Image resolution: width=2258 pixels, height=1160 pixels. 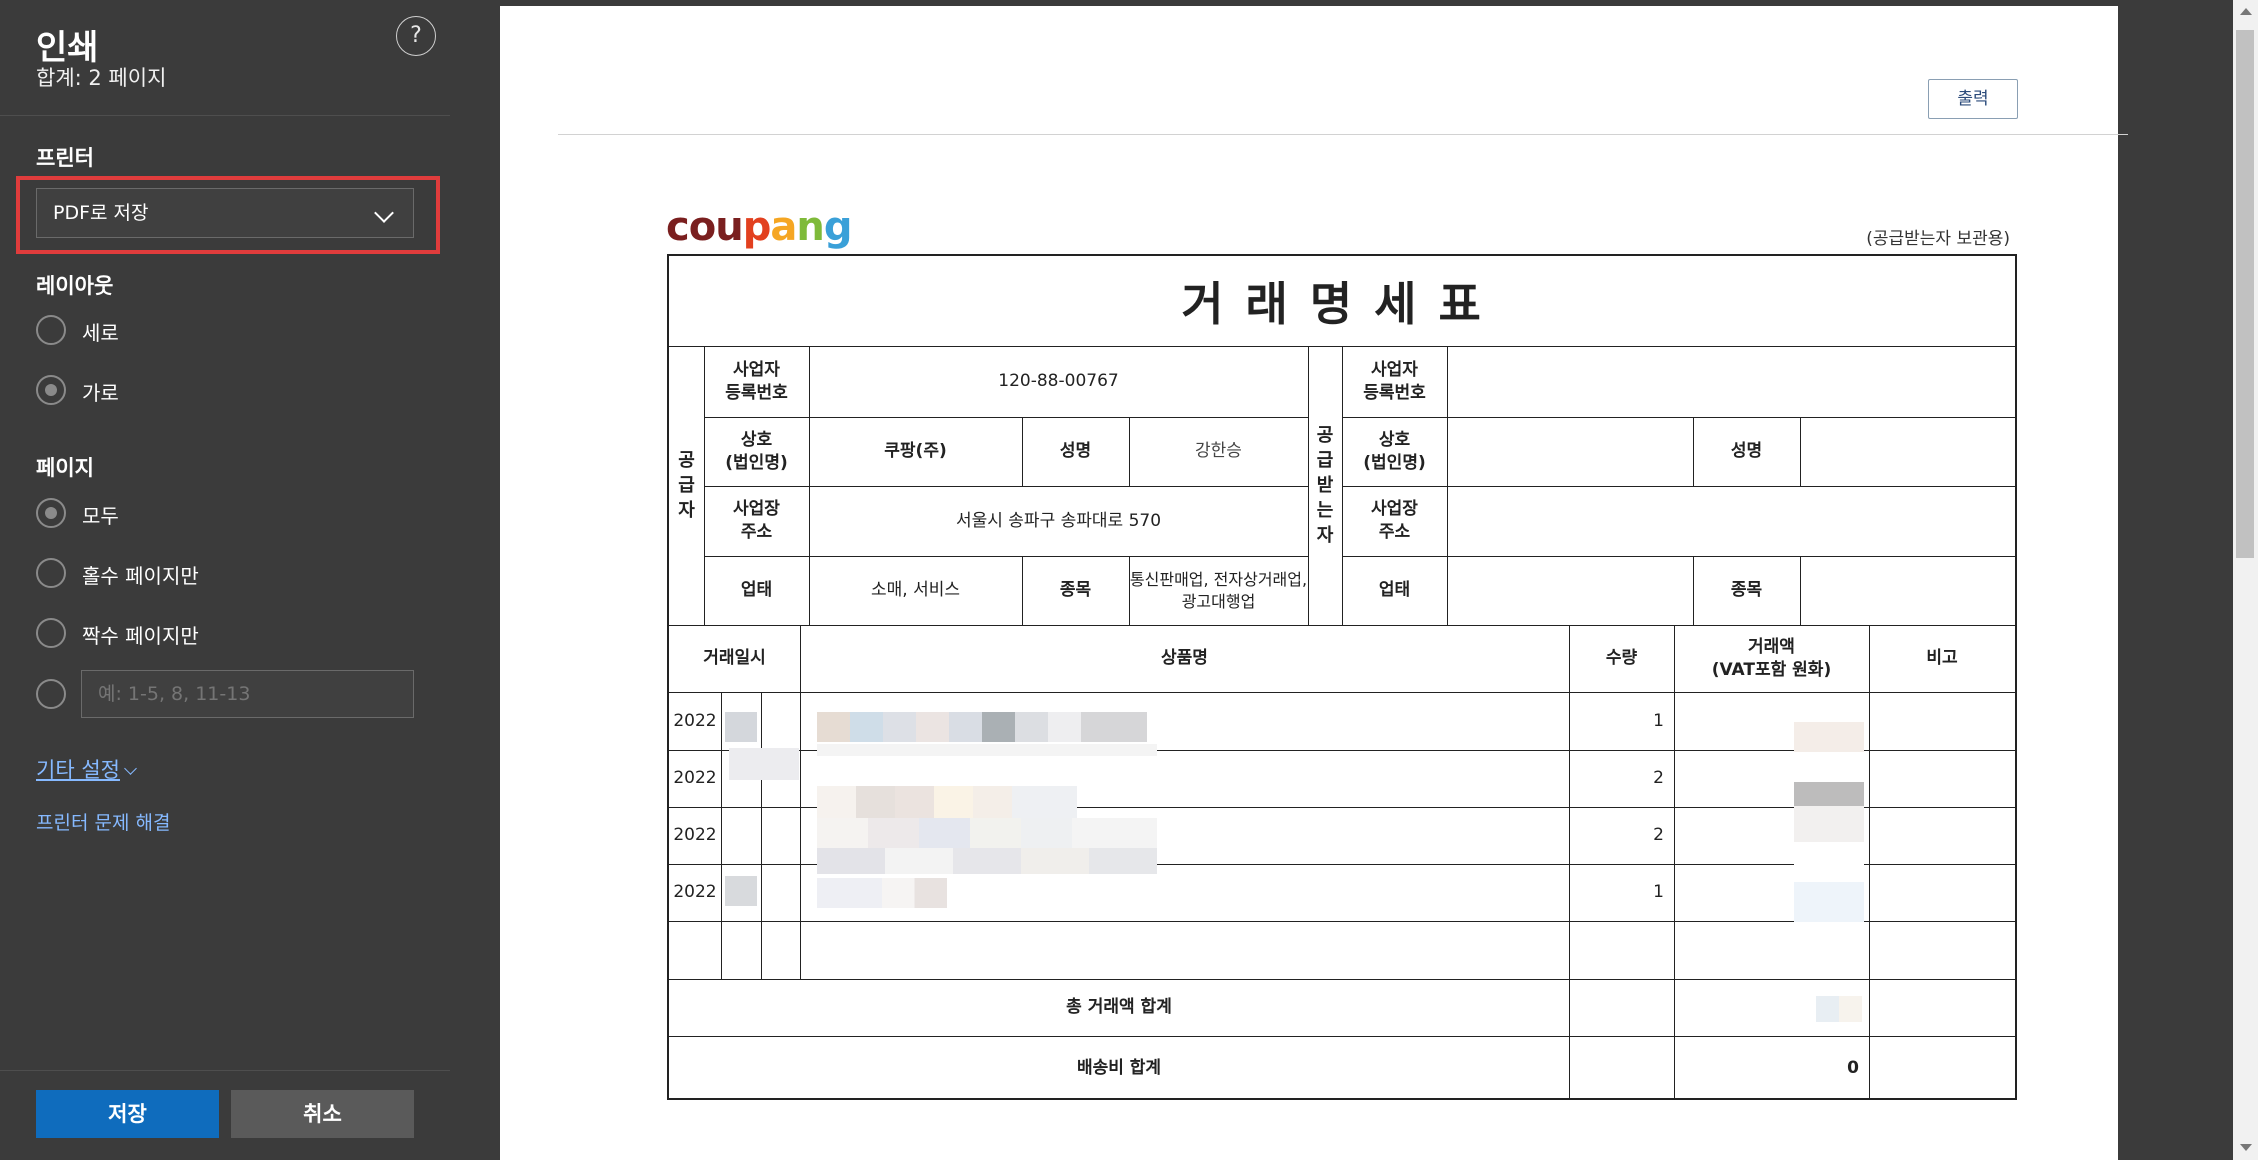 What do you see at coordinates (702, 227) in the screenshot?
I see `logo-letter: o` at bounding box center [702, 227].